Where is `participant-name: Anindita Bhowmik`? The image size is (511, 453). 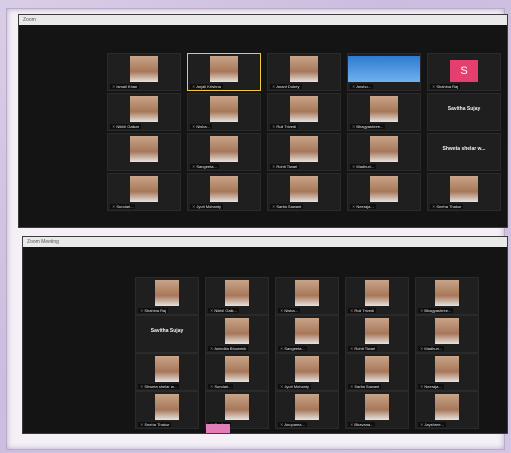 participant-name: Anindita Bhowmik is located at coordinates (230, 348).